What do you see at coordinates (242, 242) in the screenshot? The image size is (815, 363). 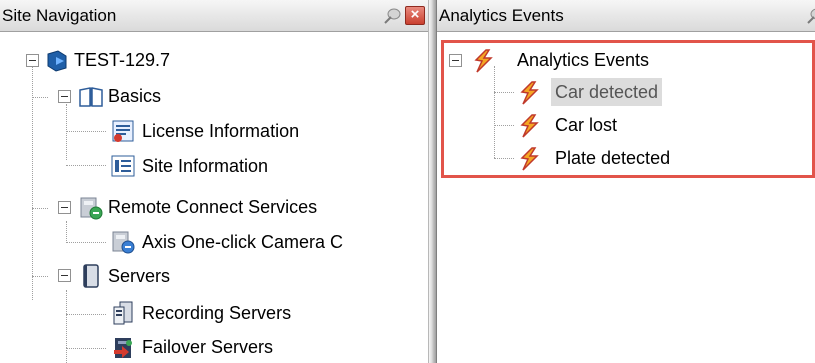 I see `tree-item-axis-one-click: Axis One-click Camera C` at bounding box center [242, 242].